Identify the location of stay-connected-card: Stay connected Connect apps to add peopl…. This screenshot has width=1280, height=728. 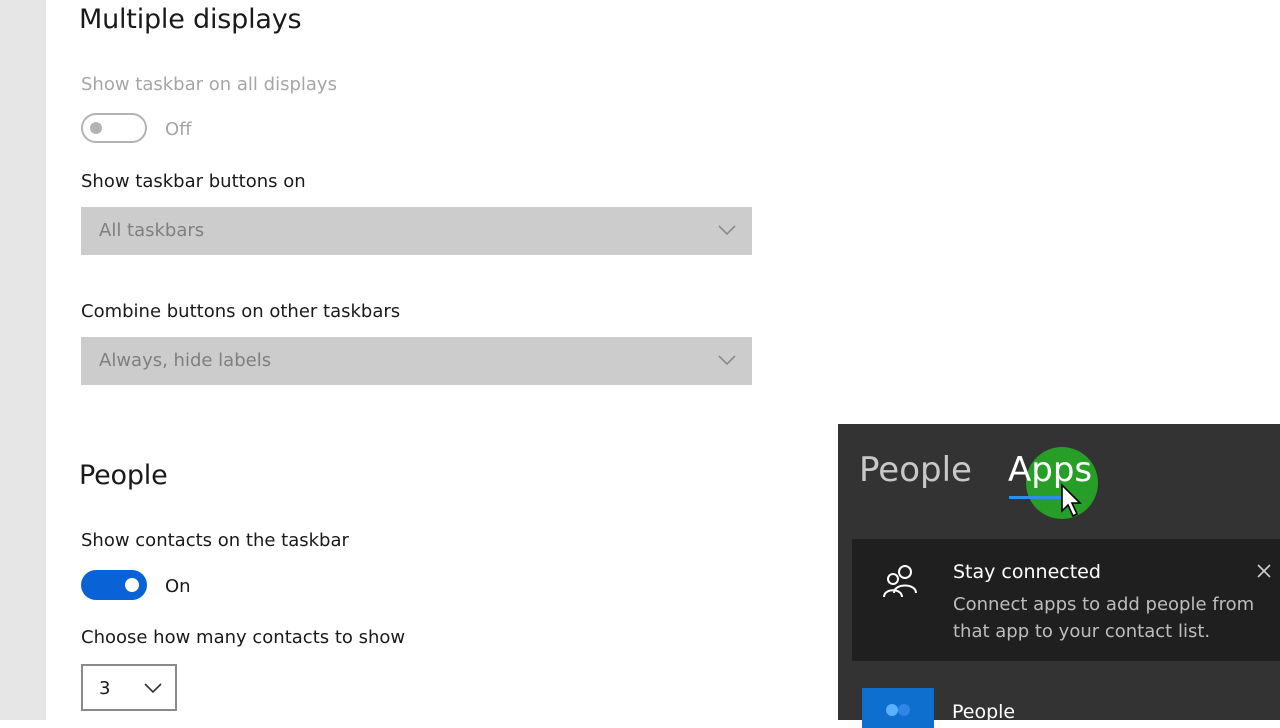
(1066, 600).